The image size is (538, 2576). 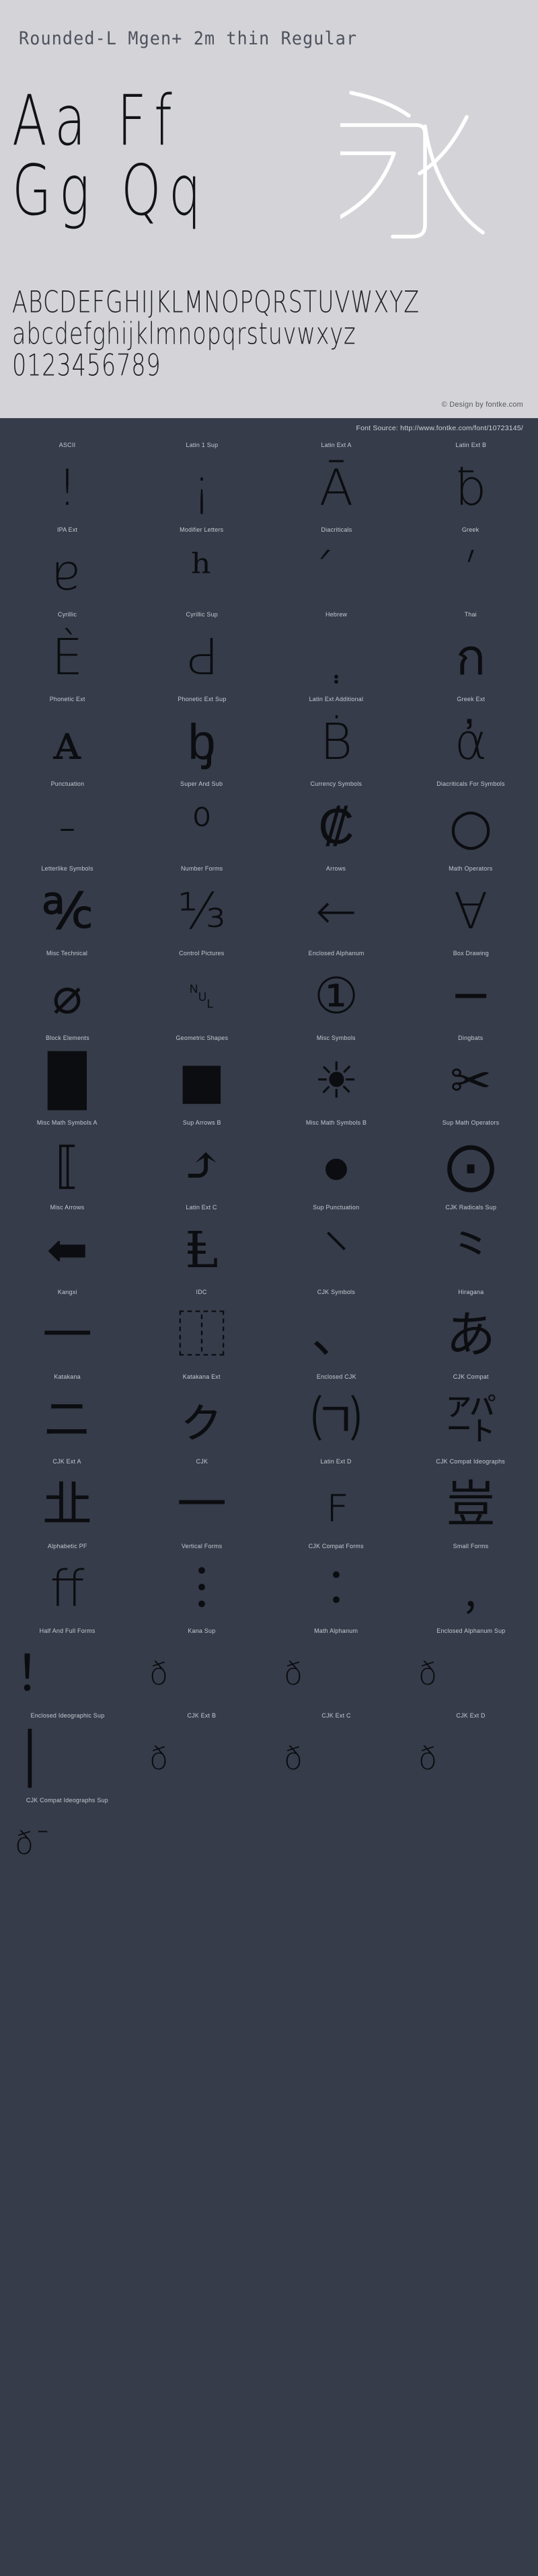 What do you see at coordinates (201, 1158) in the screenshot?
I see `unicode-block-cell: Sup Arrows B ⤴` at bounding box center [201, 1158].